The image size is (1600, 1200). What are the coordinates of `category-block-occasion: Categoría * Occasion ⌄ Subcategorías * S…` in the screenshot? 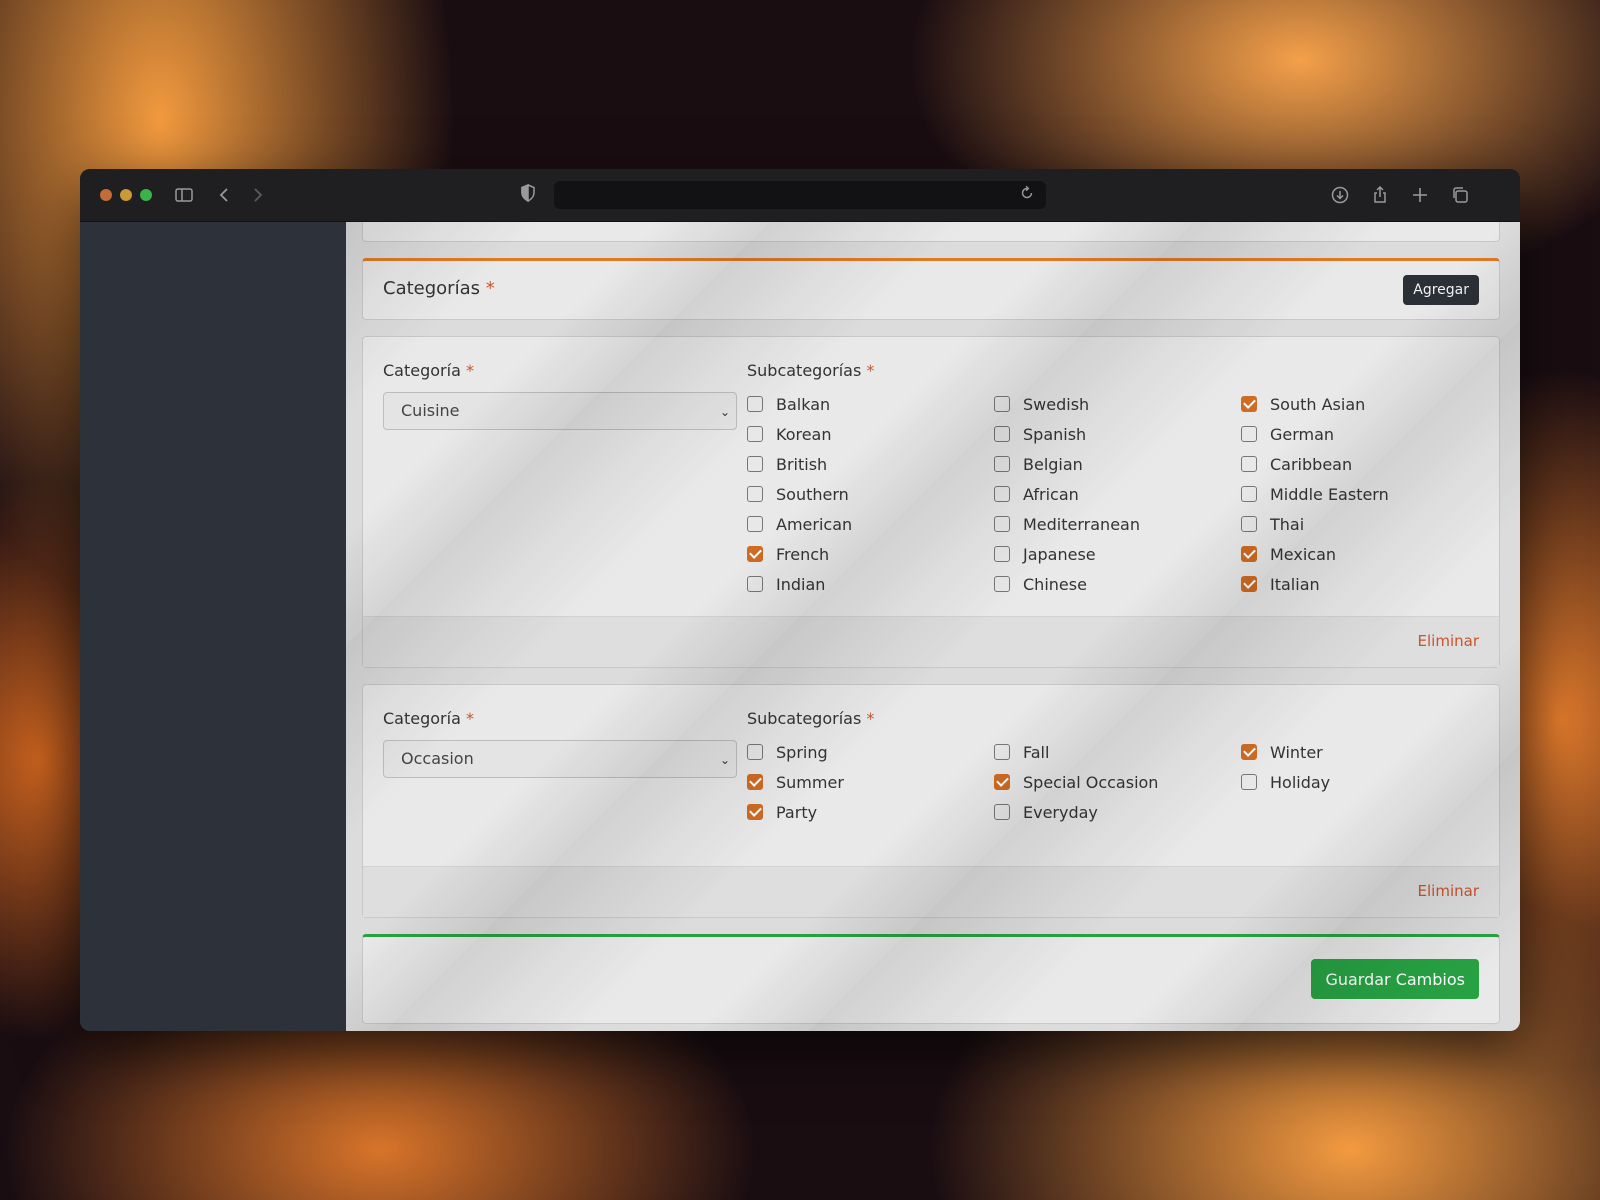 It's located at (931, 801).